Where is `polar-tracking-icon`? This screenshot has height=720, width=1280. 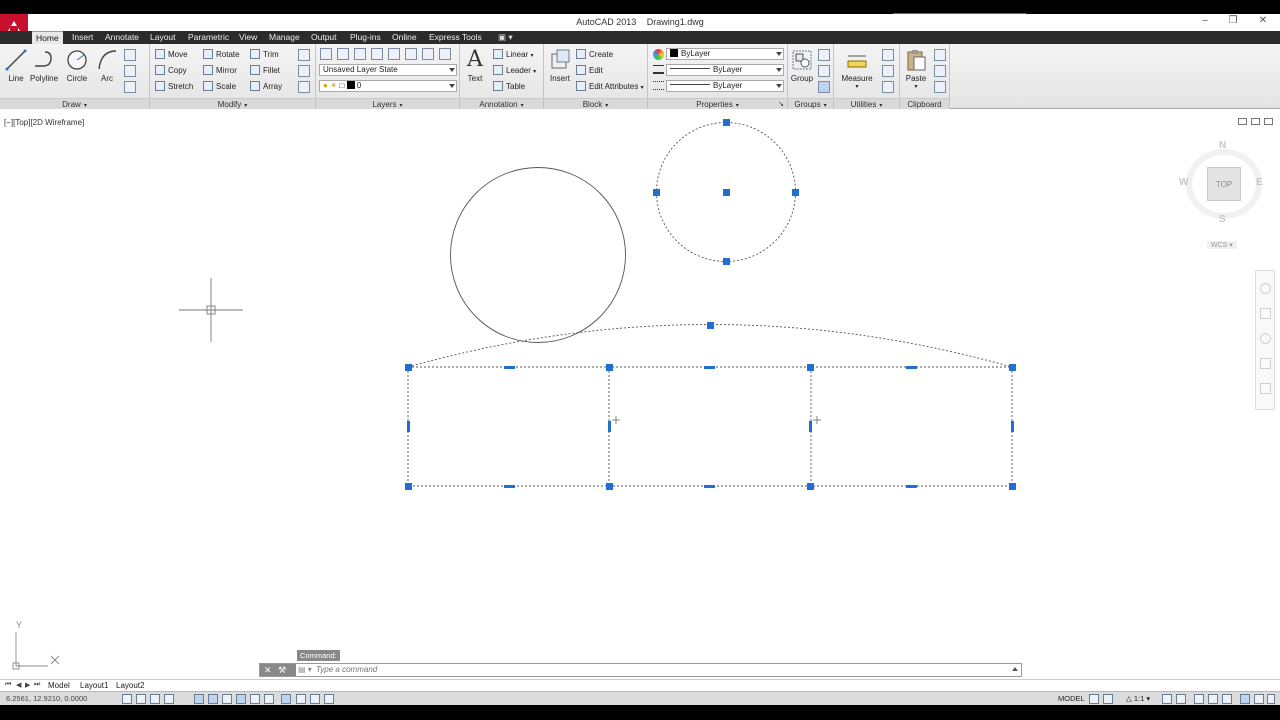 polar-tracking-icon is located at coordinates (199, 699).